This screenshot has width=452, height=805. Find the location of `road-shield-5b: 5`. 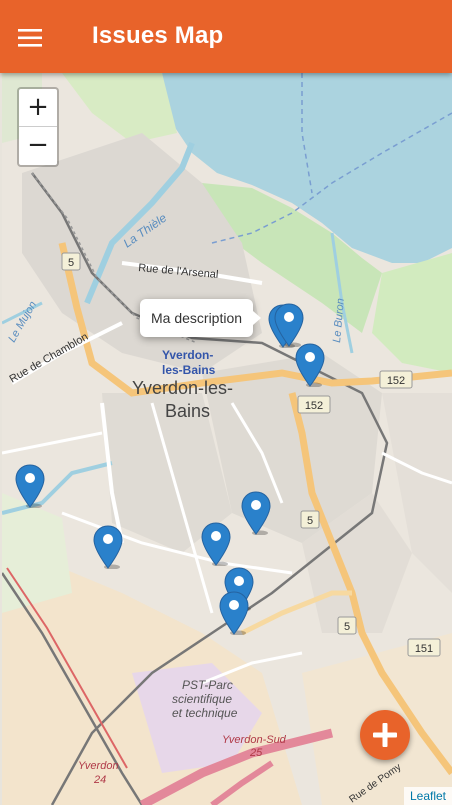

road-shield-5b: 5 is located at coordinates (310, 519).